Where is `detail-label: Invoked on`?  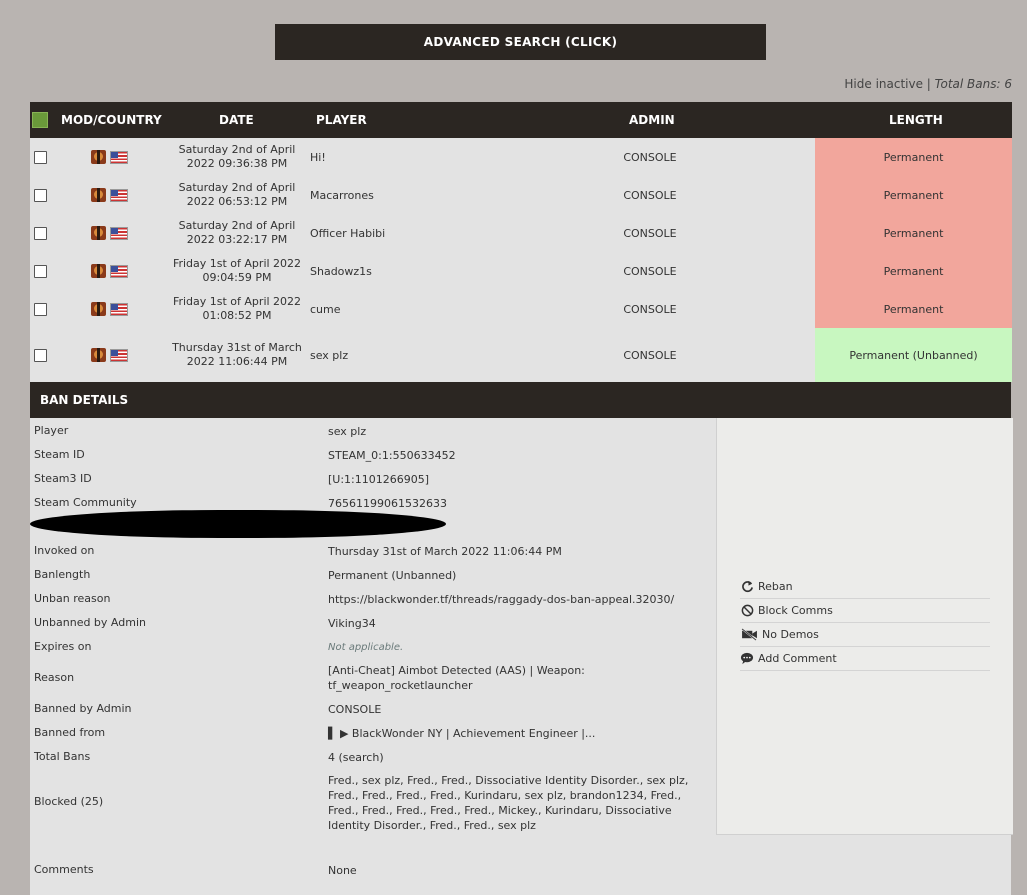
detail-label: Invoked on is located at coordinates (64, 550).